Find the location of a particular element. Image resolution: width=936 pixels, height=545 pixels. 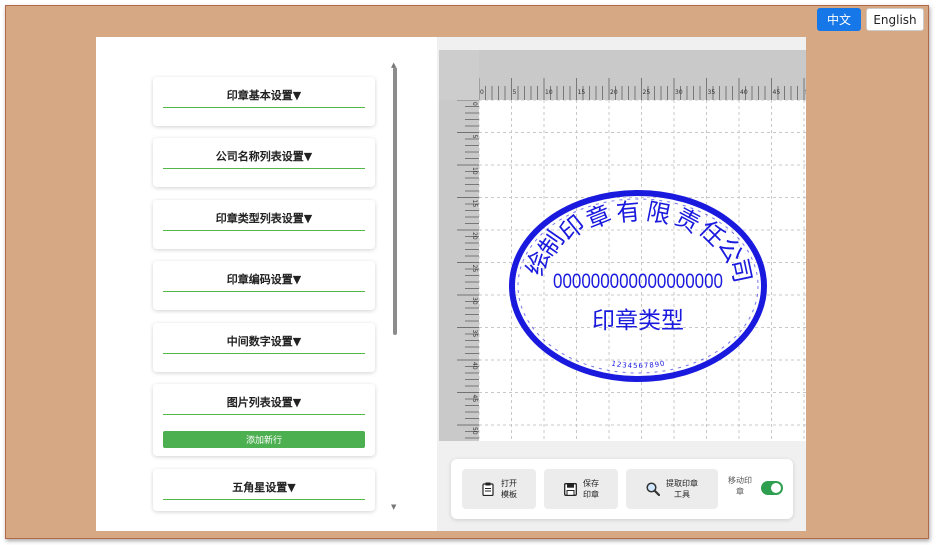

extract-stamp-tool-button: 提取印章 工具 is located at coordinates (672, 489).